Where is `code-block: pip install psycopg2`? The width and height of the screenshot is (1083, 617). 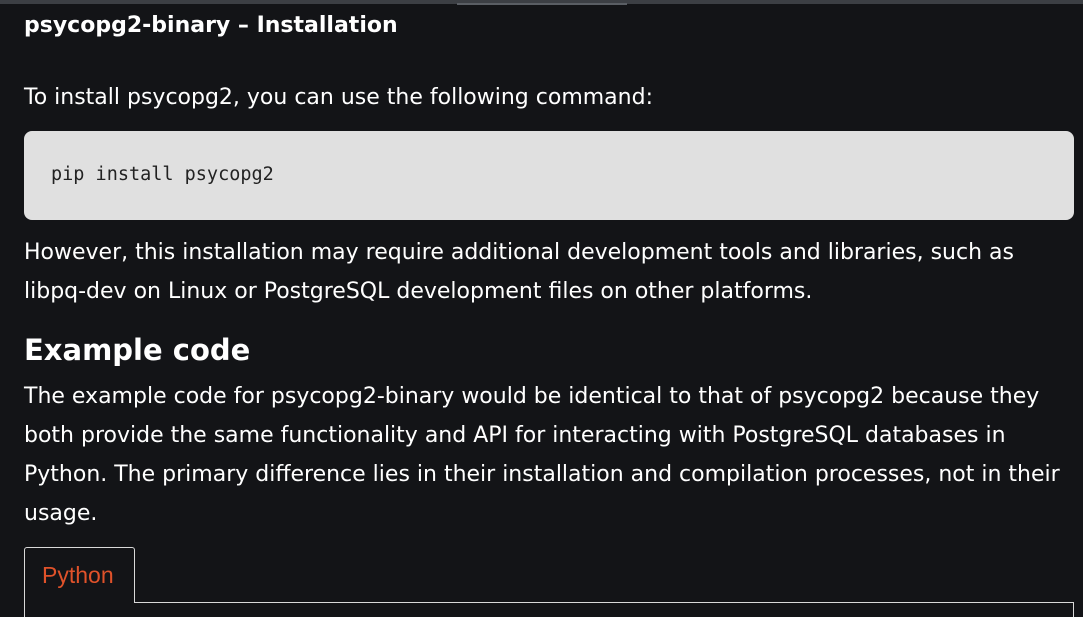 code-block: pip install psycopg2 is located at coordinates (549, 175).